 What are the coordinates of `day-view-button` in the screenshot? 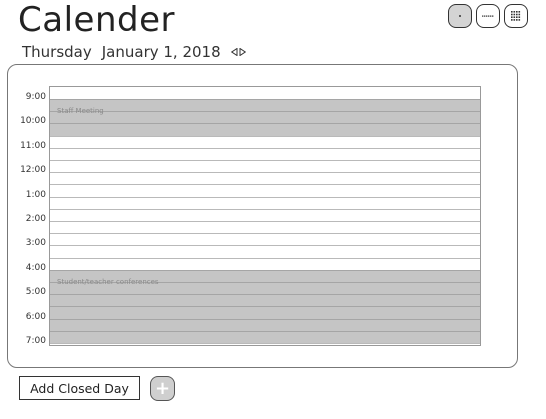 It's located at (460, 16).